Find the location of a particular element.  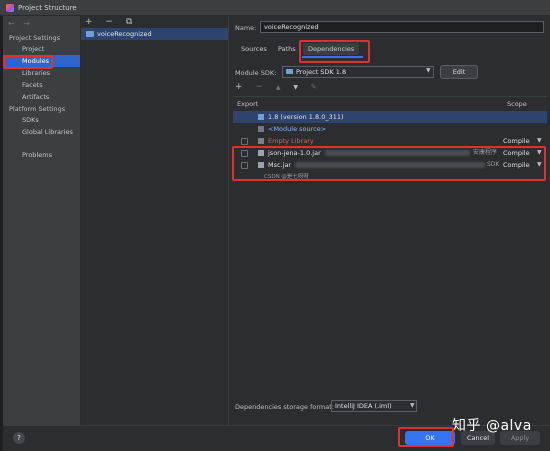

table-row: 1.8 (version 1.8.0_311) is located at coordinates (390, 117).